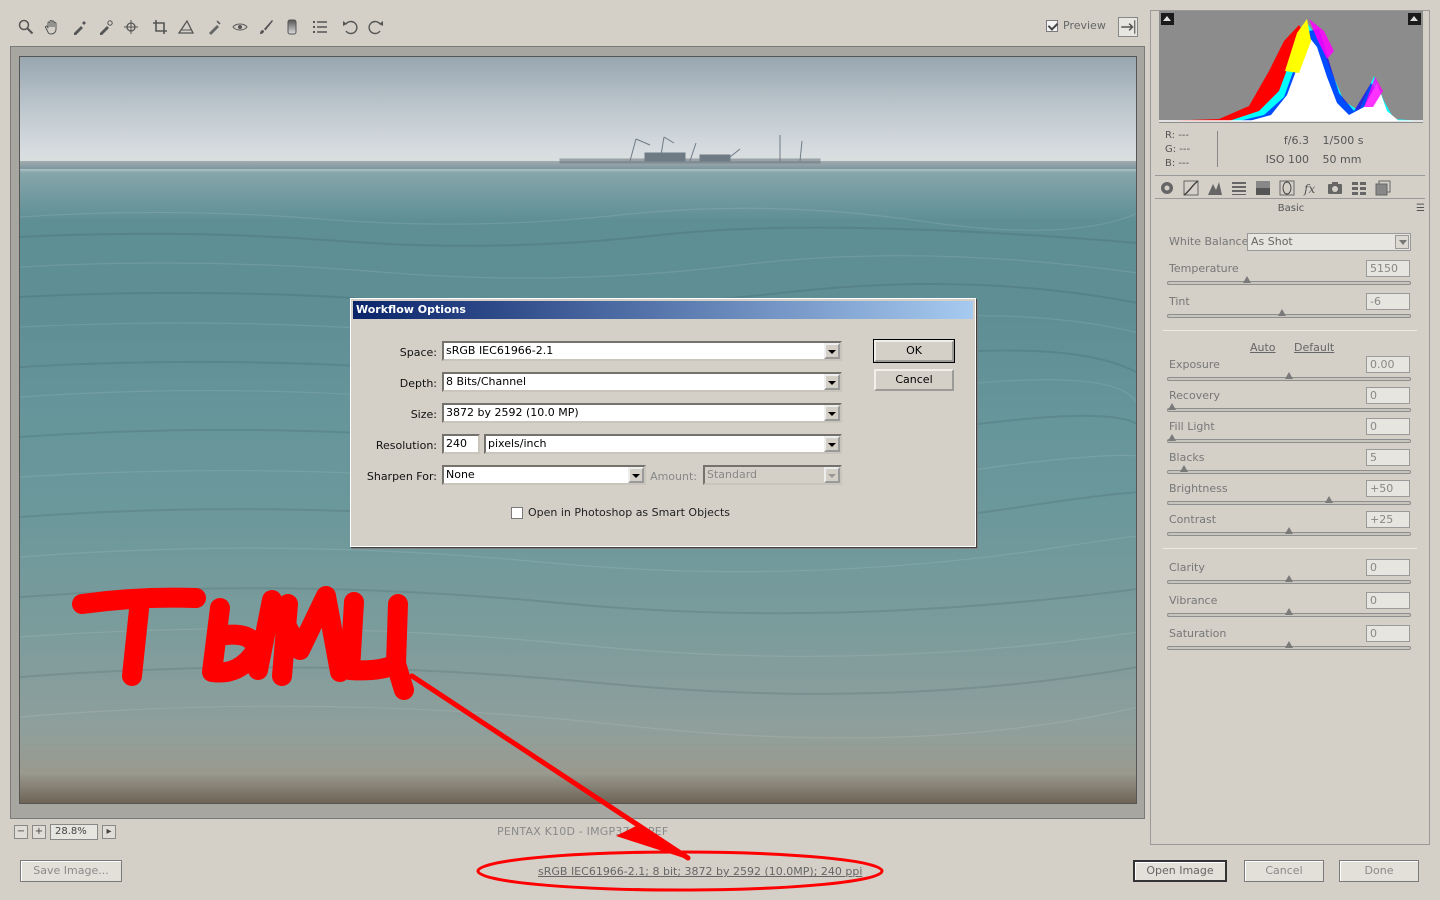 The height and width of the screenshot is (900, 1440). What do you see at coordinates (1172, 437) in the screenshot?
I see `fill-light-slider-thumb` at bounding box center [1172, 437].